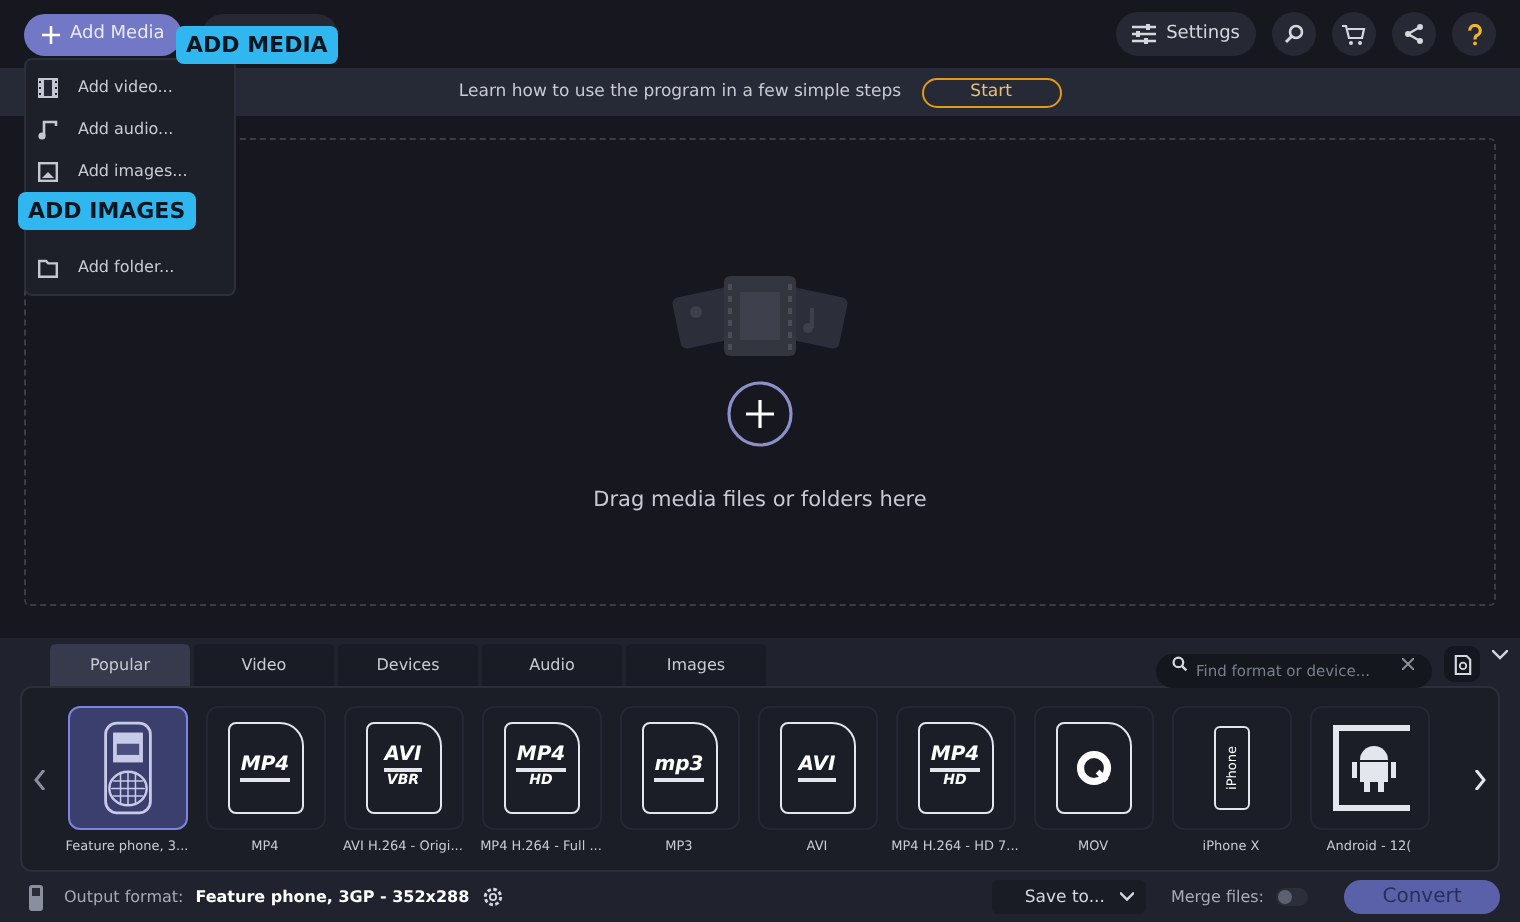 The image size is (1520, 922). What do you see at coordinates (1217, 897) in the screenshot?
I see `merge-files-label: Merge files:` at bounding box center [1217, 897].